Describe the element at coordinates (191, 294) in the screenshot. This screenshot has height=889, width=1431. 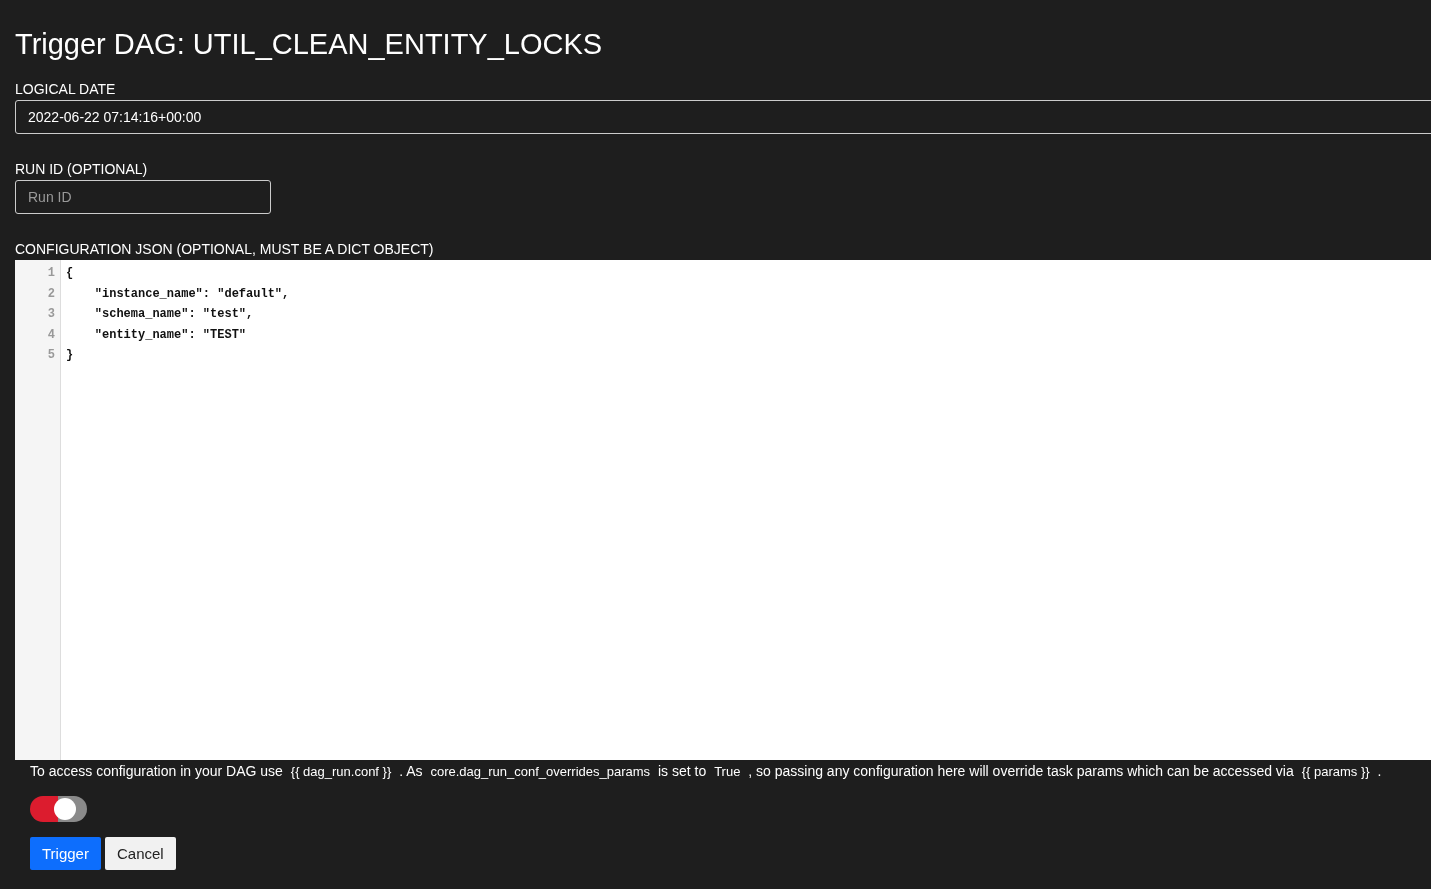
I see `code-line: "instance_name": "default",` at that location.